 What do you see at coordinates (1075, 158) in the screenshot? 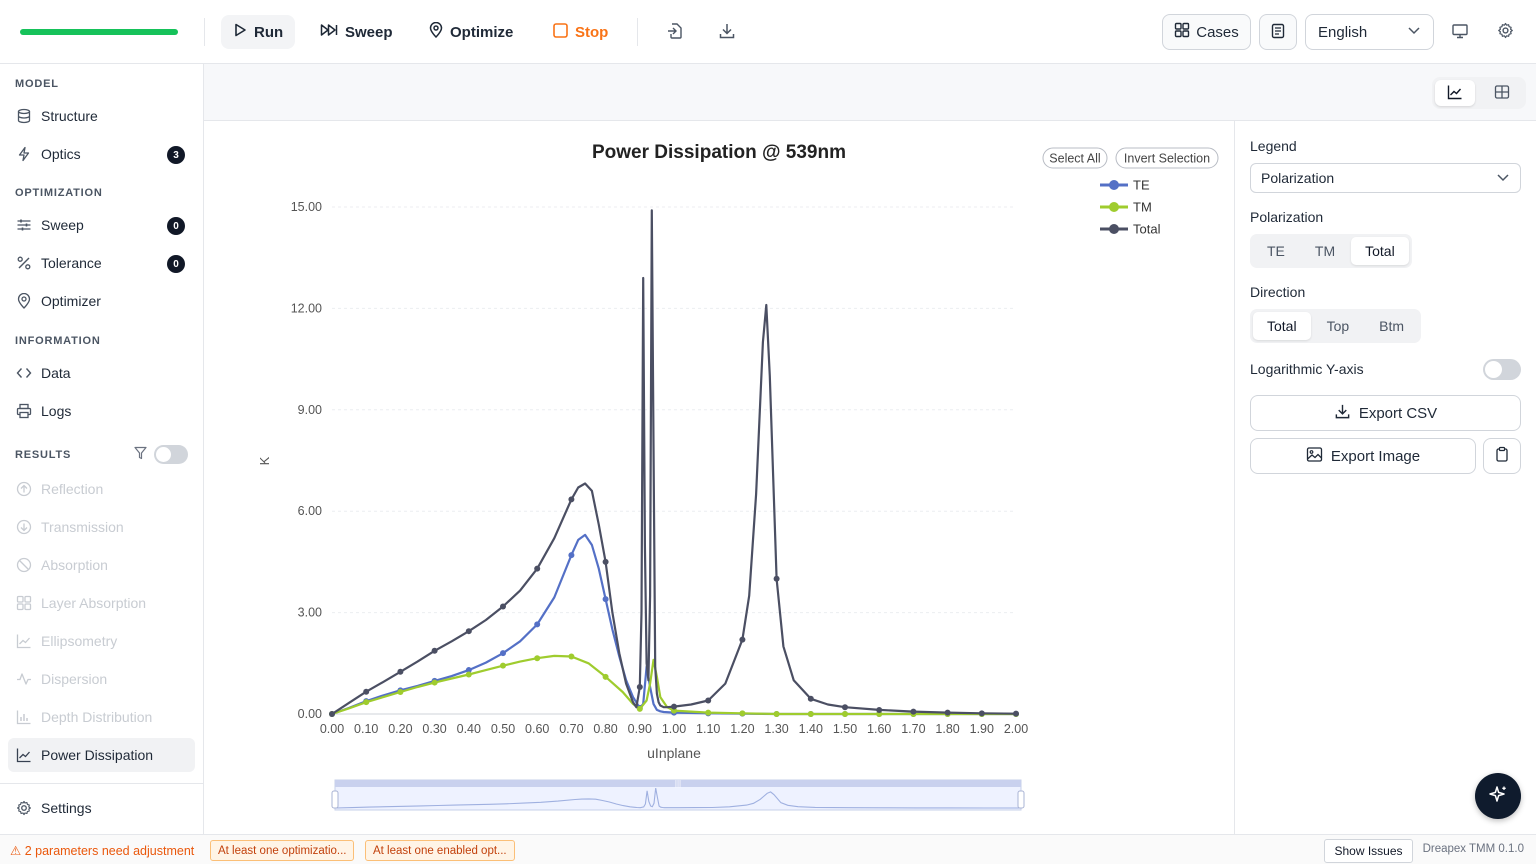
I see `select-all-button: Select All` at bounding box center [1075, 158].